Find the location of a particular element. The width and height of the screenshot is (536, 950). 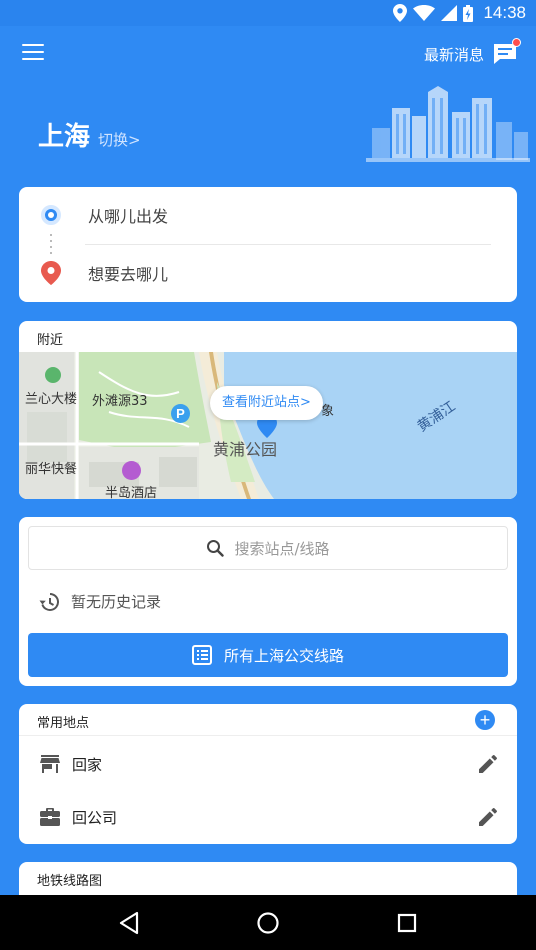

history-row: 暂无历史记录 is located at coordinates (100, 601).